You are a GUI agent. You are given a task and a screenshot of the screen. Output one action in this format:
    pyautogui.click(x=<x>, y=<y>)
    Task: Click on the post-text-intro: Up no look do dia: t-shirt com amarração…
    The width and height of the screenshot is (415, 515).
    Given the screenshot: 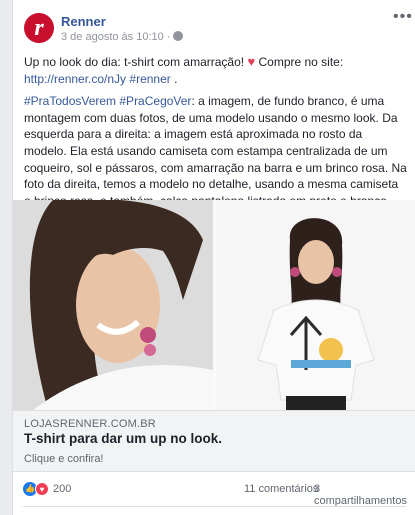 What is the action you would take?
    pyautogui.click(x=136, y=62)
    